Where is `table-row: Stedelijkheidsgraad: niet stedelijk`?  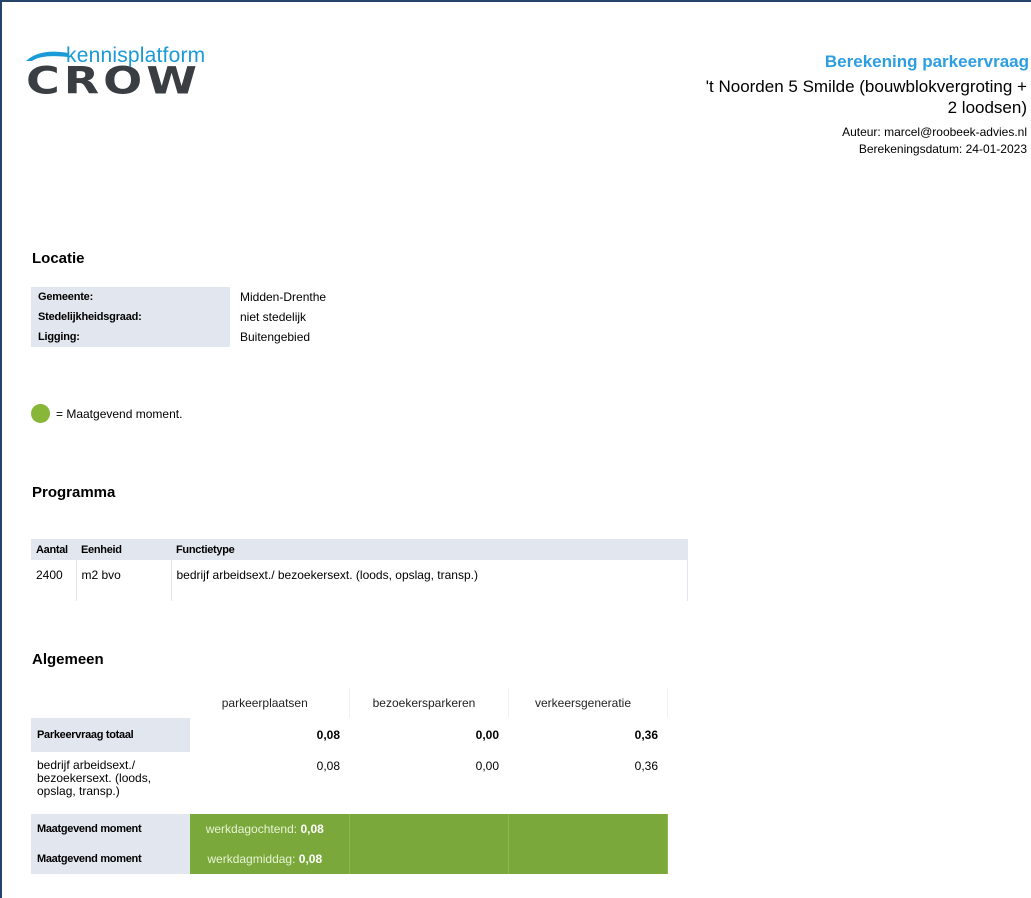 table-row: Stedelijkheidsgraad: niet stedelijk is located at coordinates (199, 317).